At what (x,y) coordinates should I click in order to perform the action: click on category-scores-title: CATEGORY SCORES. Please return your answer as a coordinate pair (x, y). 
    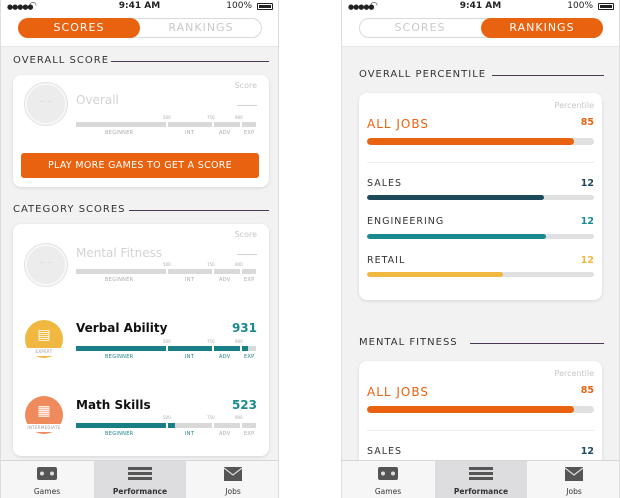
    Looking at the image, I should click on (69, 209).